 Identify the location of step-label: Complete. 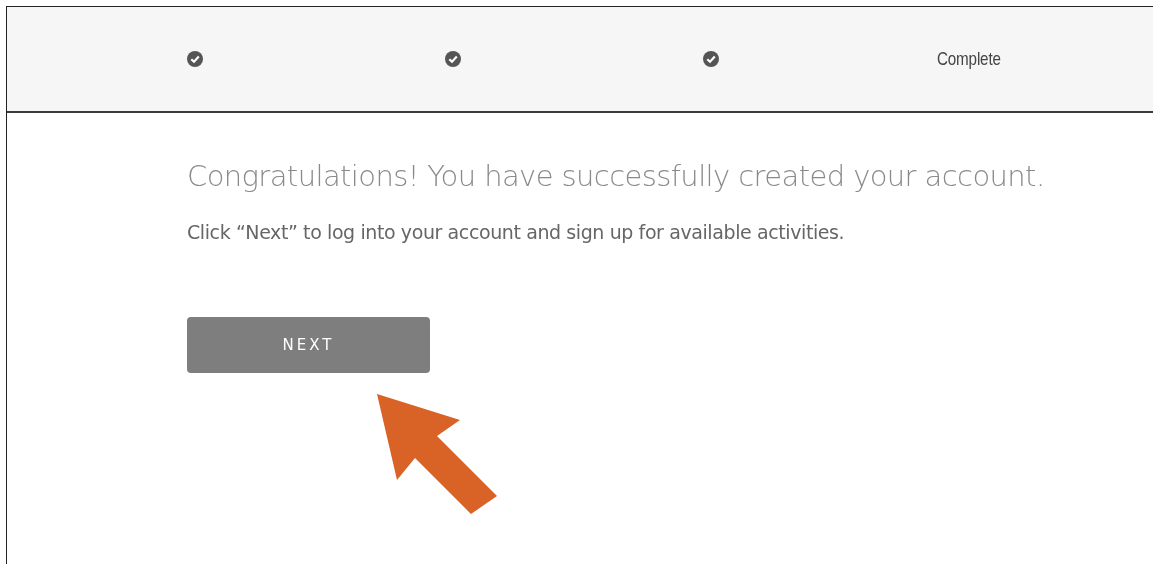
(969, 59).